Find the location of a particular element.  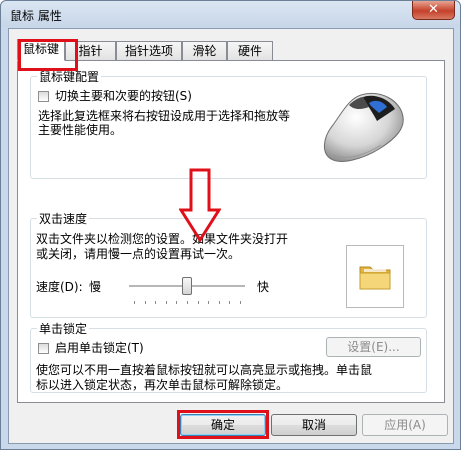

double-click-speed-slider is located at coordinates (187, 294).